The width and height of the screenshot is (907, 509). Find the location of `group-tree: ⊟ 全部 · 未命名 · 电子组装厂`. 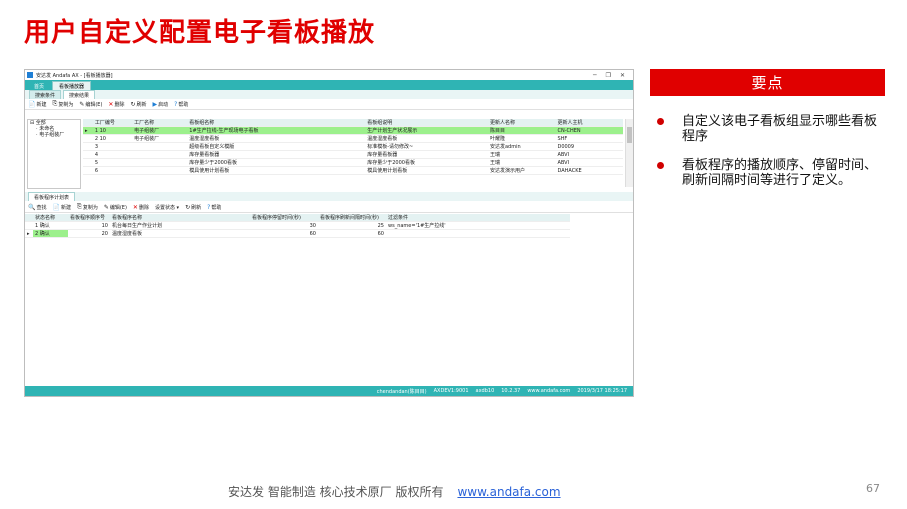

group-tree: ⊟ 全部 · 未命名 · 电子组装厂 is located at coordinates (54, 154).